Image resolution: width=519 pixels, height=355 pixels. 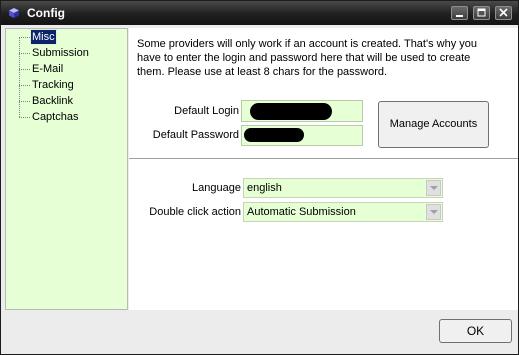 I want to click on app-cube-icon, so click(x=14, y=13).